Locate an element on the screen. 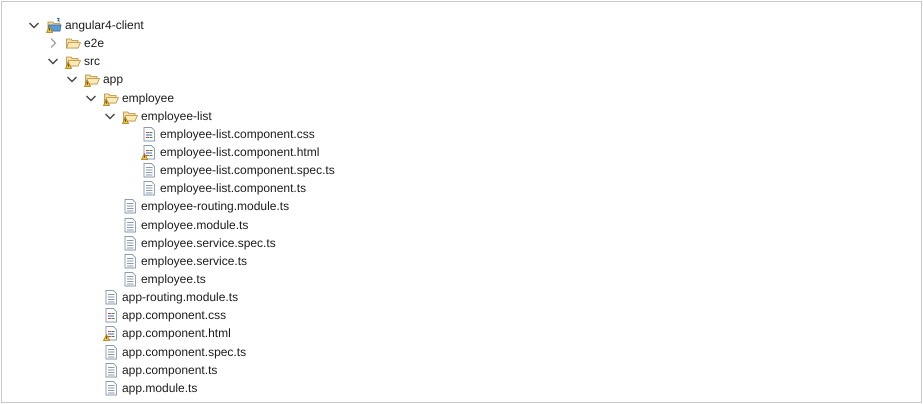 The width and height of the screenshot is (923, 404). tree-item-label: app-routing.module.ts is located at coordinates (180, 297).